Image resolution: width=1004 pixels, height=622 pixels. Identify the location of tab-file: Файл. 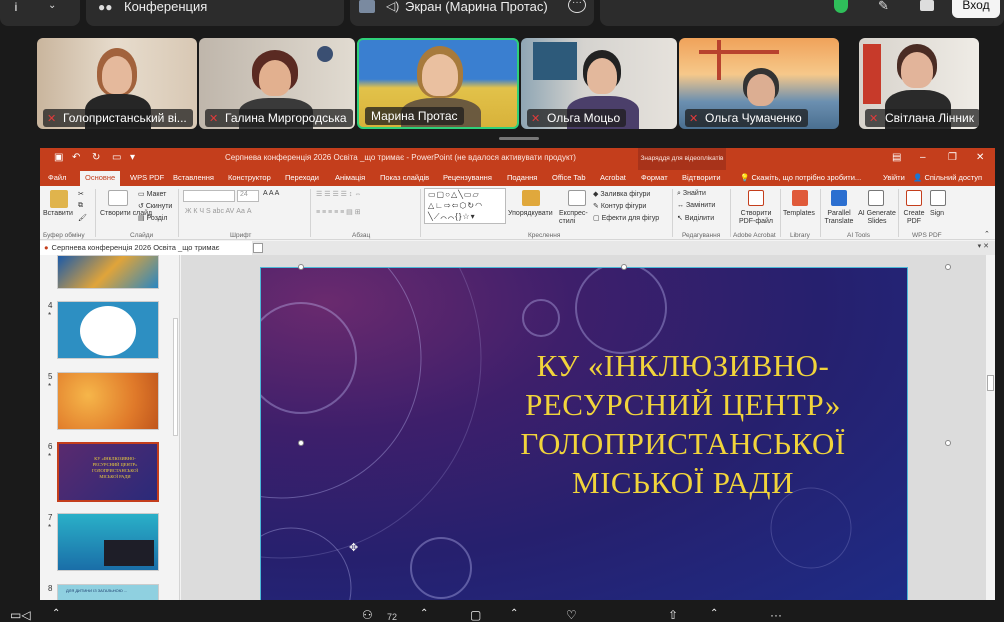
(57, 177).